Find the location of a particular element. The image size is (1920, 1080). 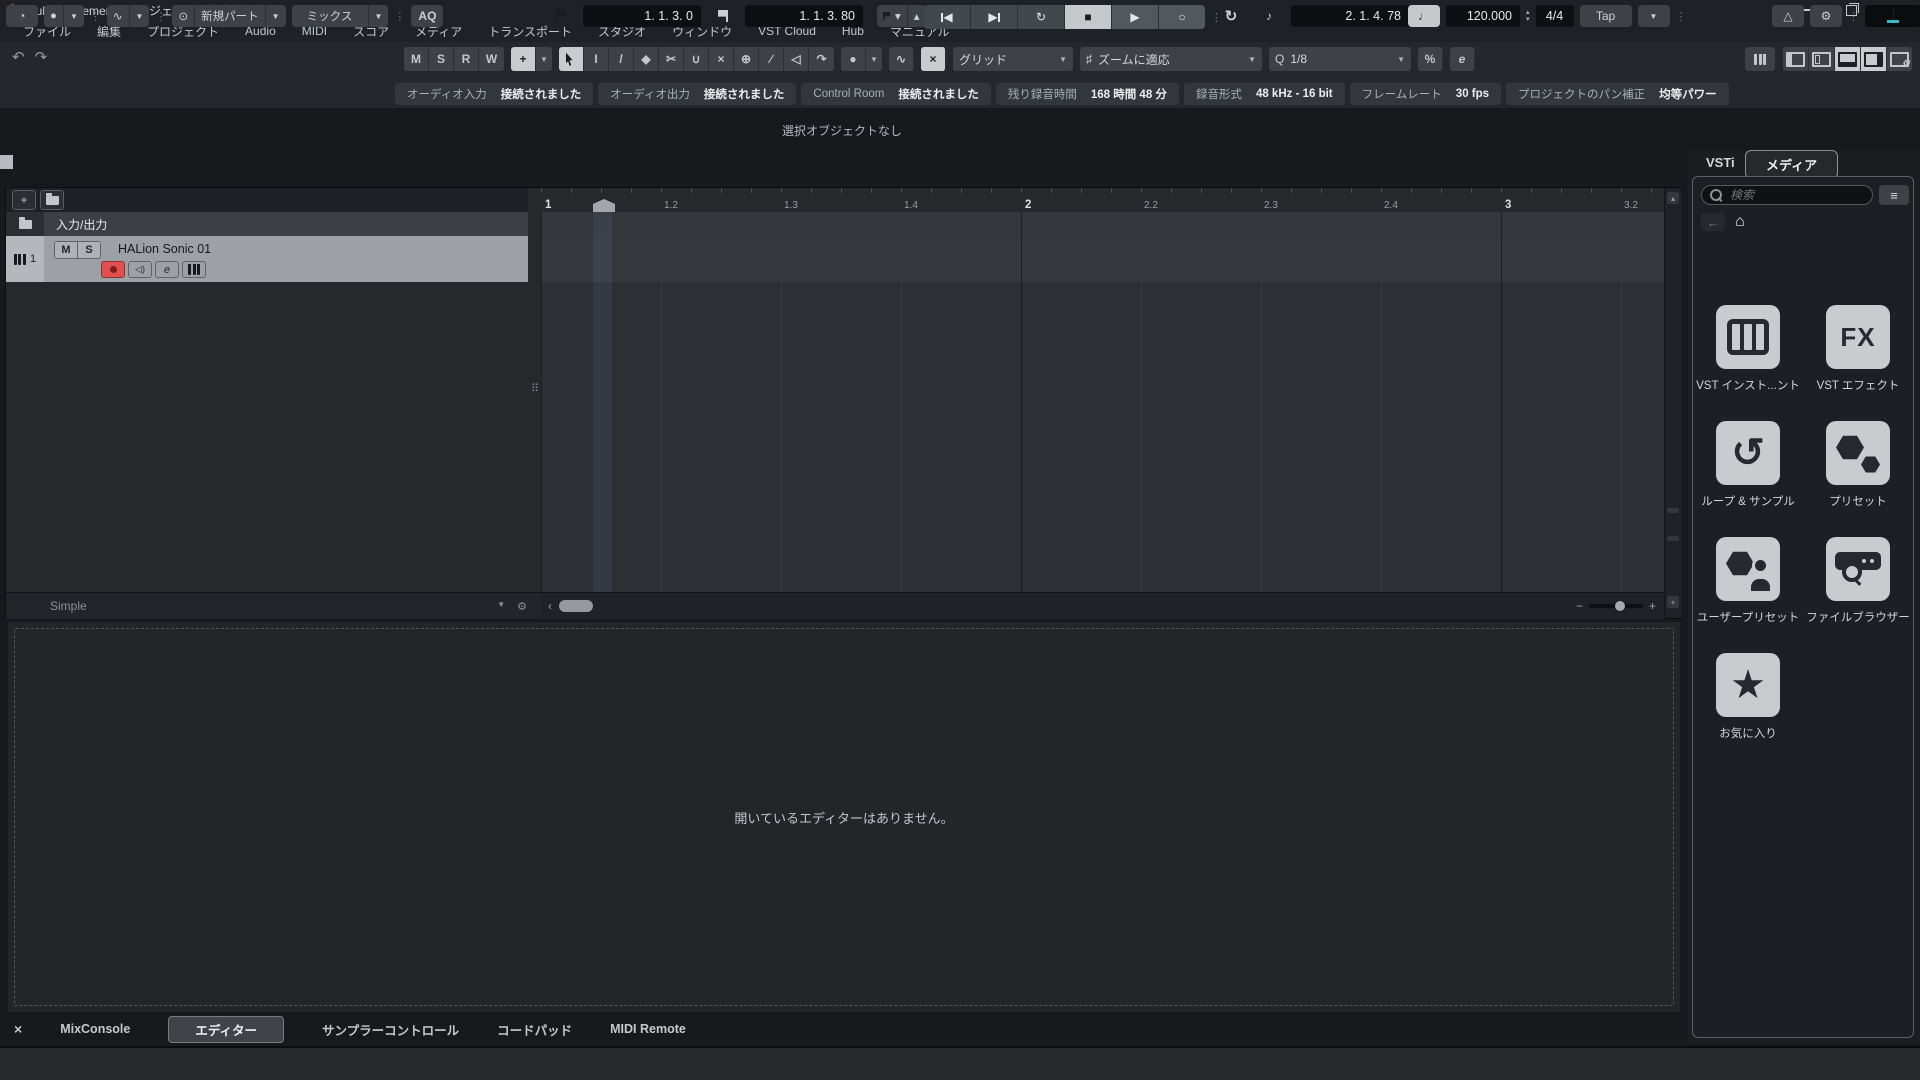

redo-button: ↷ is located at coordinates (41, 57).